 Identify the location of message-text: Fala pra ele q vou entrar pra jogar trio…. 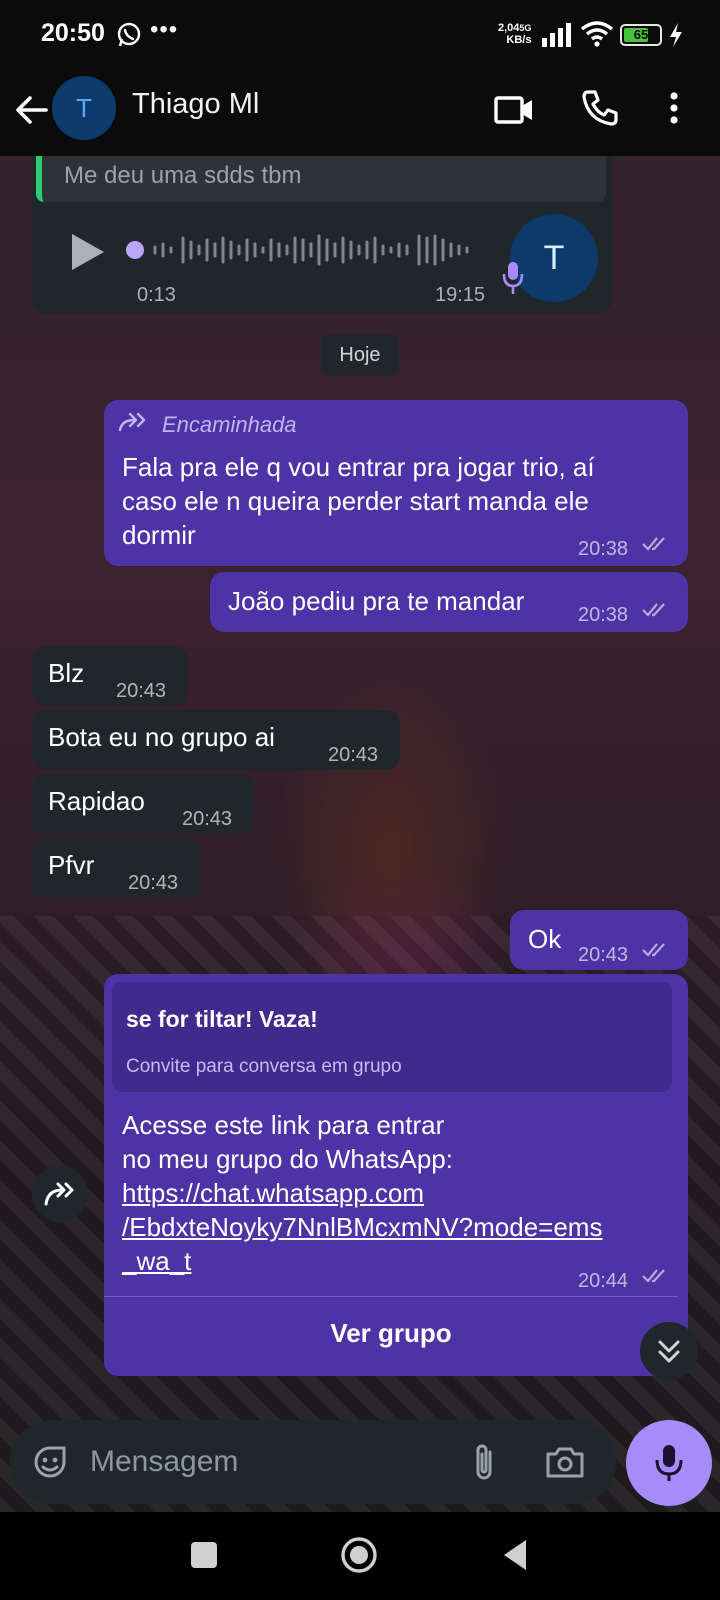
(358, 501).